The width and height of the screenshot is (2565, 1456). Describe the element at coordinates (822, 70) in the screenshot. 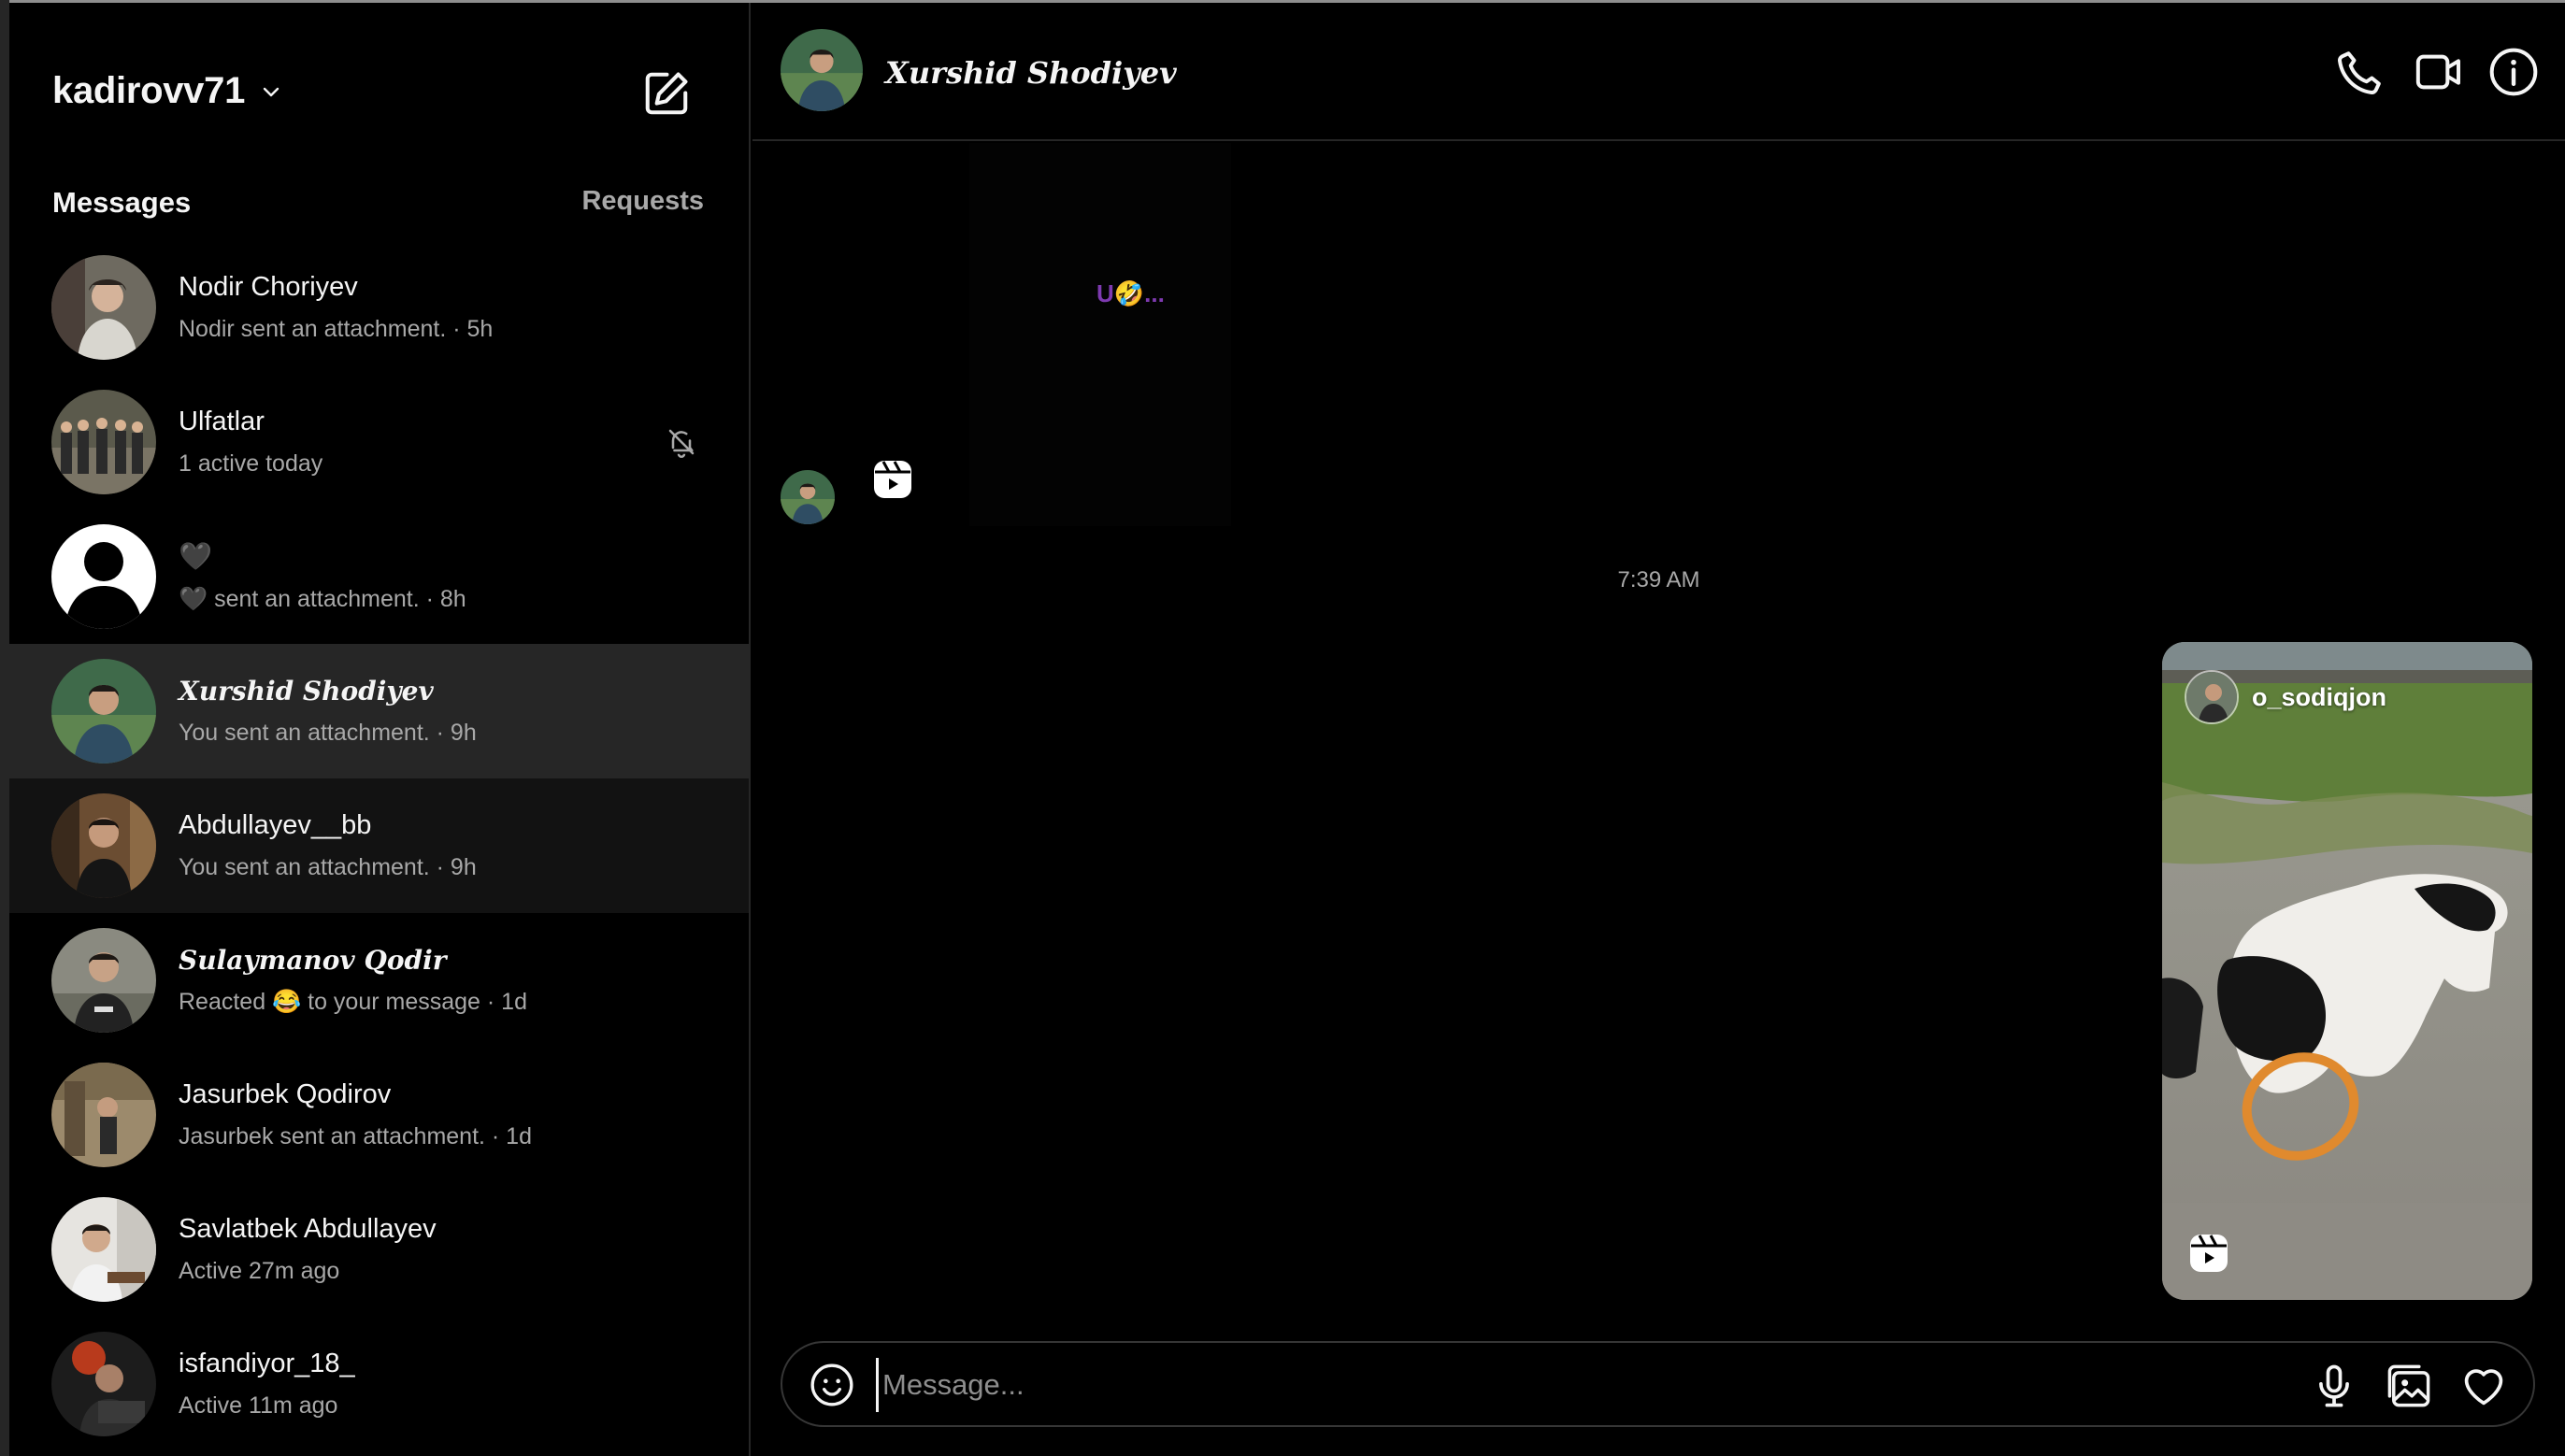

I see `chat-avatar` at that location.